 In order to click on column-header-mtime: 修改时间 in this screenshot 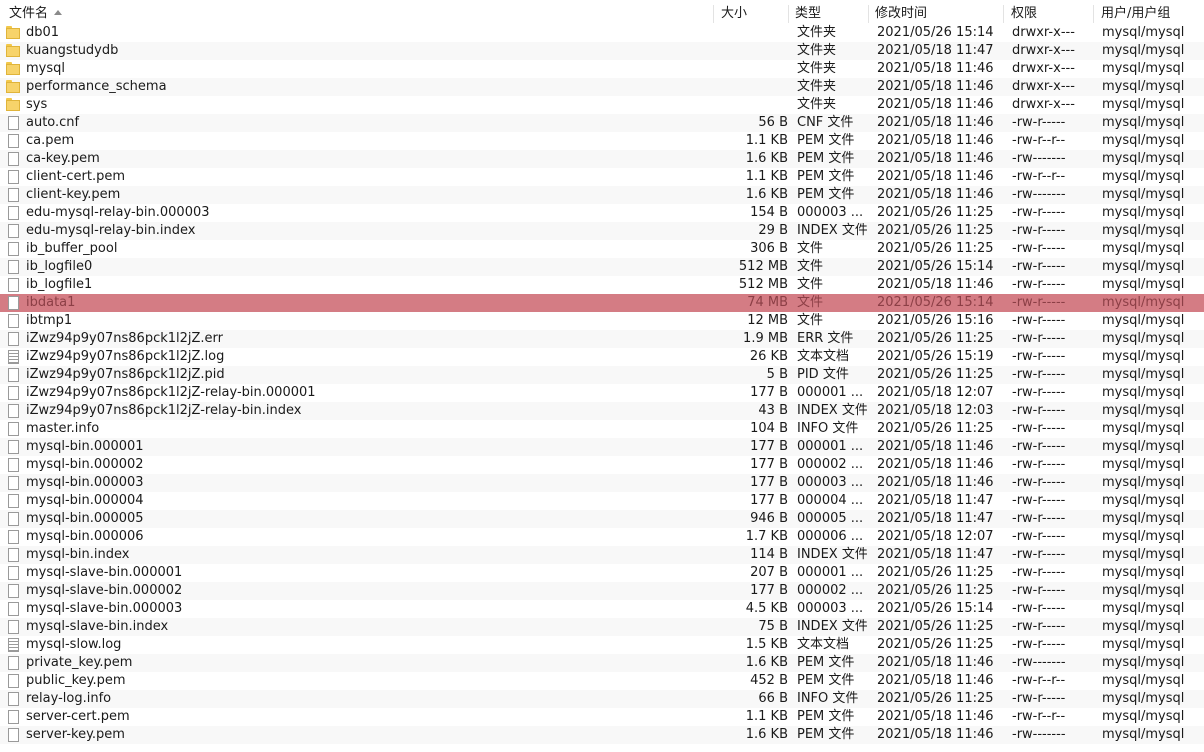, I will do `click(935, 14)`.